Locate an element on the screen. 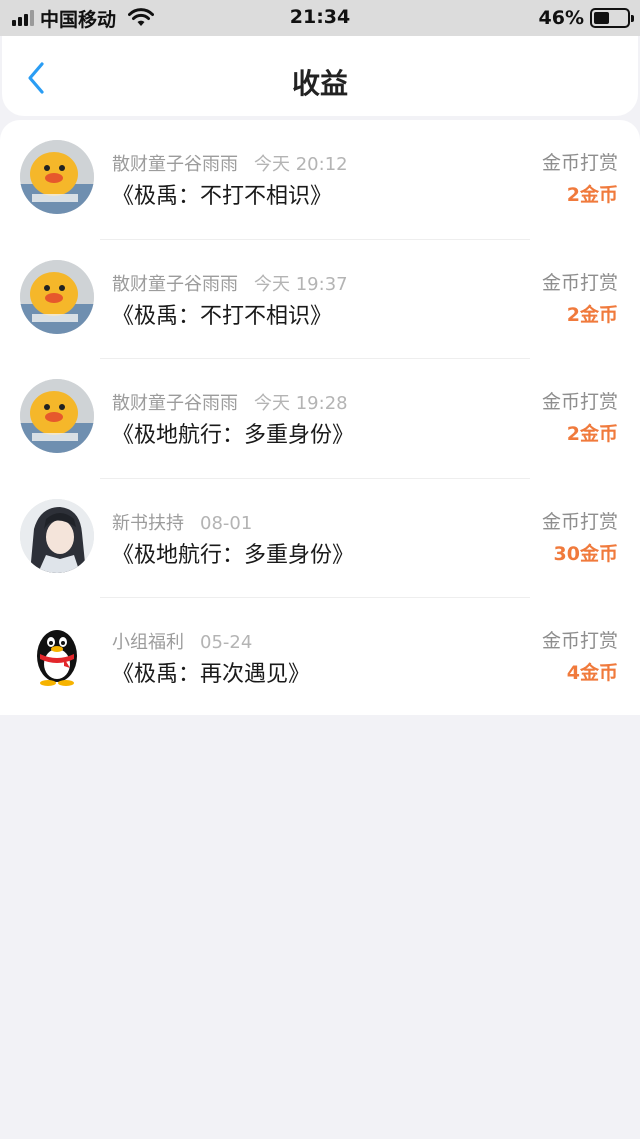 The height and width of the screenshot is (1139, 640). item-meta: 散财童子谷雨雨 今天 19:37 is located at coordinates (230, 283).